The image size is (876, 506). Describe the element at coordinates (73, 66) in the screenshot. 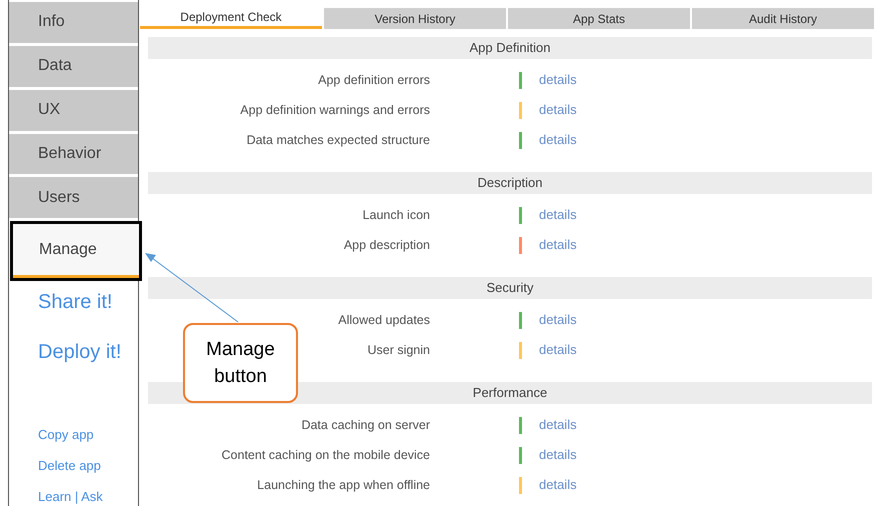

I see `sidebar-item: Data` at that location.